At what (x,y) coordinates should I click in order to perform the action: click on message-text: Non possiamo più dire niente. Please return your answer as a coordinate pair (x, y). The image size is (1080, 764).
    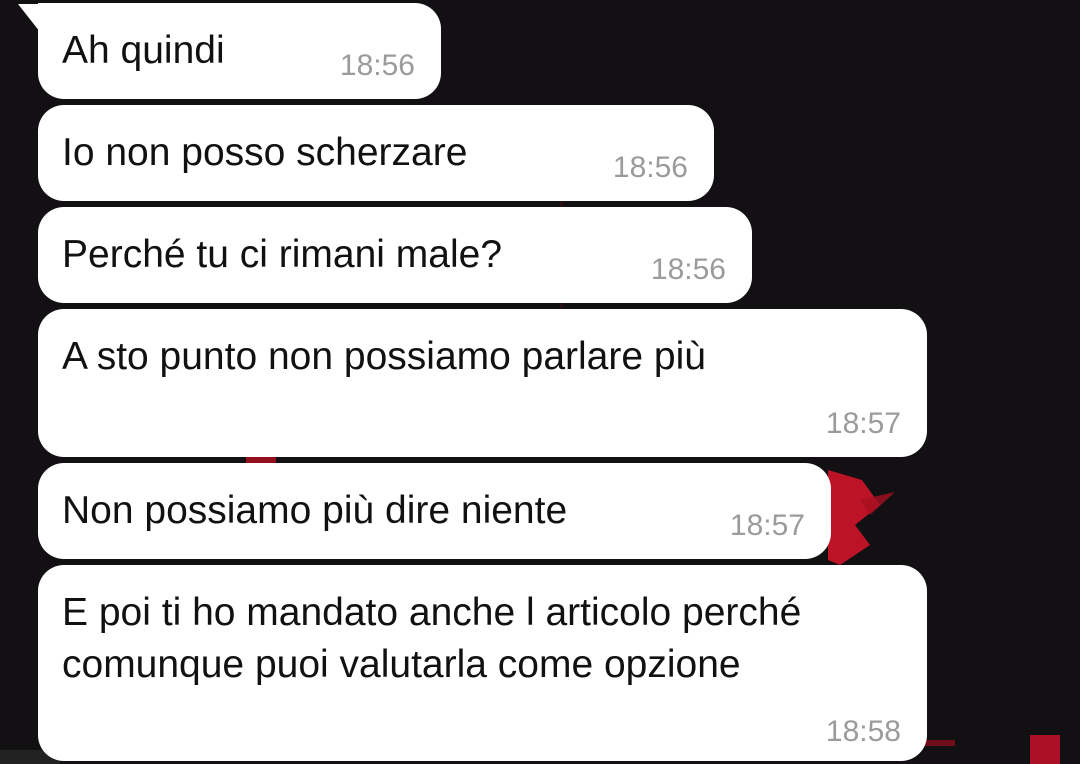
    Looking at the image, I should click on (315, 510).